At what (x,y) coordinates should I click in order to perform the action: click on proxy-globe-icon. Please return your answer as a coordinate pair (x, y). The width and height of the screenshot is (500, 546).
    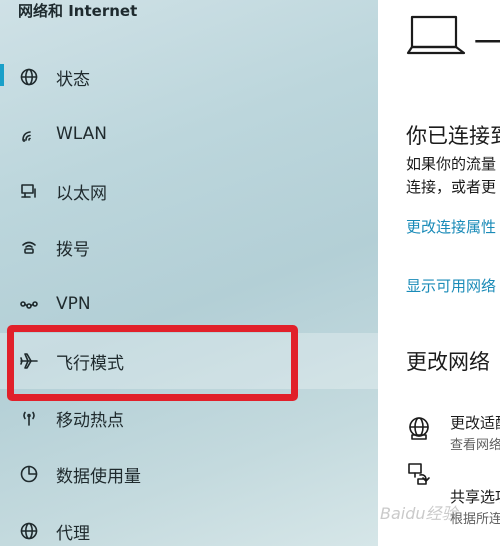
    Looking at the image, I should click on (29, 531).